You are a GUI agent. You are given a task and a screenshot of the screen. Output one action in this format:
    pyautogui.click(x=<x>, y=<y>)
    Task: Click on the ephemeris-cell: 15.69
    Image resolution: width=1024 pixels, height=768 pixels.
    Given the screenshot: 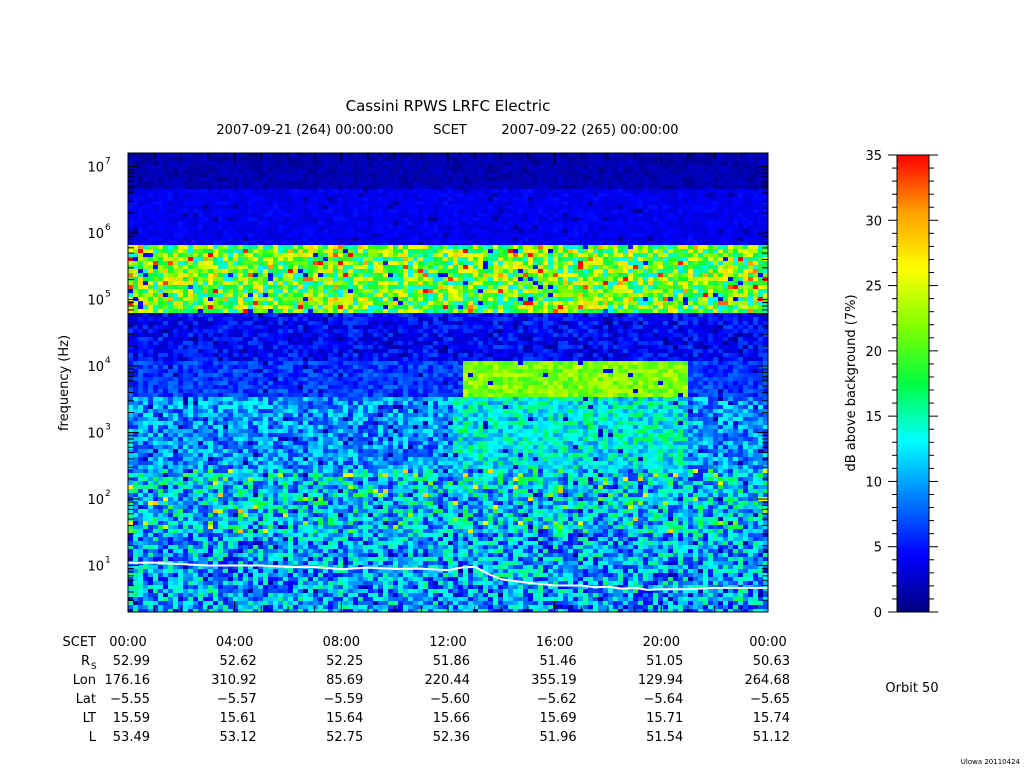 What is the action you would take?
    pyautogui.click(x=557, y=718)
    